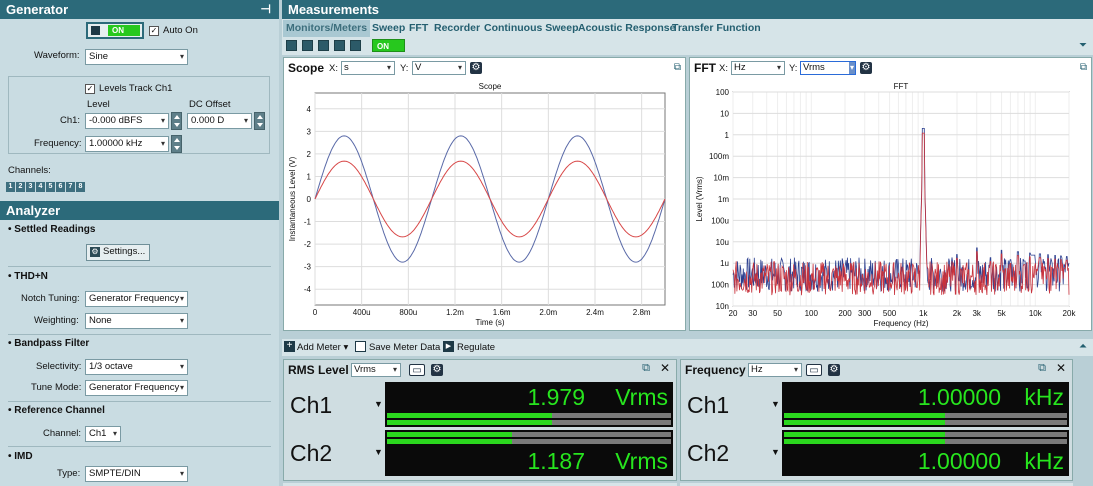 This screenshot has width=1093, height=486. I want to click on measurements-title: Measurements, so click(334, 9).